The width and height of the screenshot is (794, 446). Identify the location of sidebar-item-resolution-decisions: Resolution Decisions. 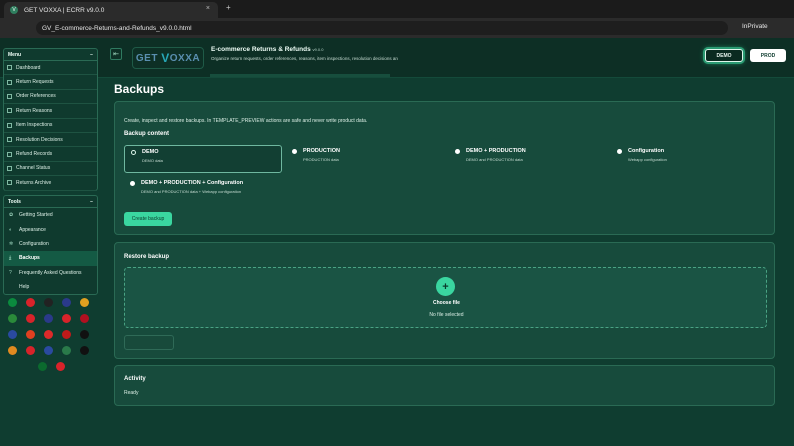
(50, 140).